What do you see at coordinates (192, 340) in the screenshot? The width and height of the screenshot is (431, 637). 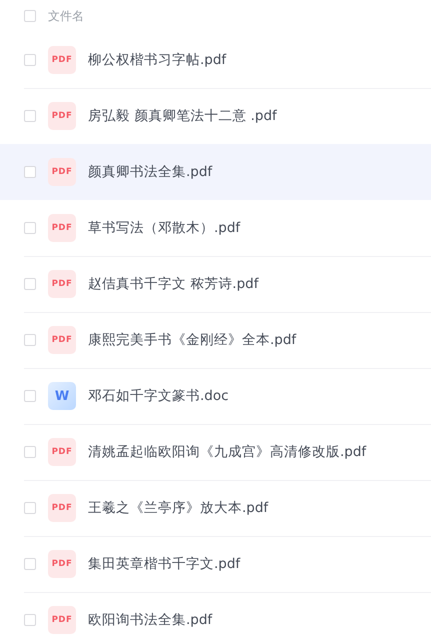 I see `file-name: 康熙完美手书《金刚经》全本.pdf` at bounding box center [192, 340].